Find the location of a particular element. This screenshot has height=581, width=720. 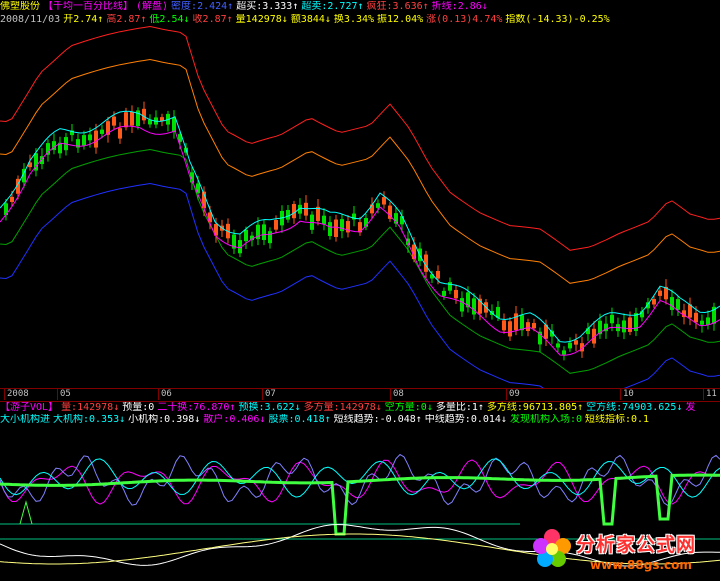

header1-item: 疯狂:3.636↑ is located at coordinates (397, 6).